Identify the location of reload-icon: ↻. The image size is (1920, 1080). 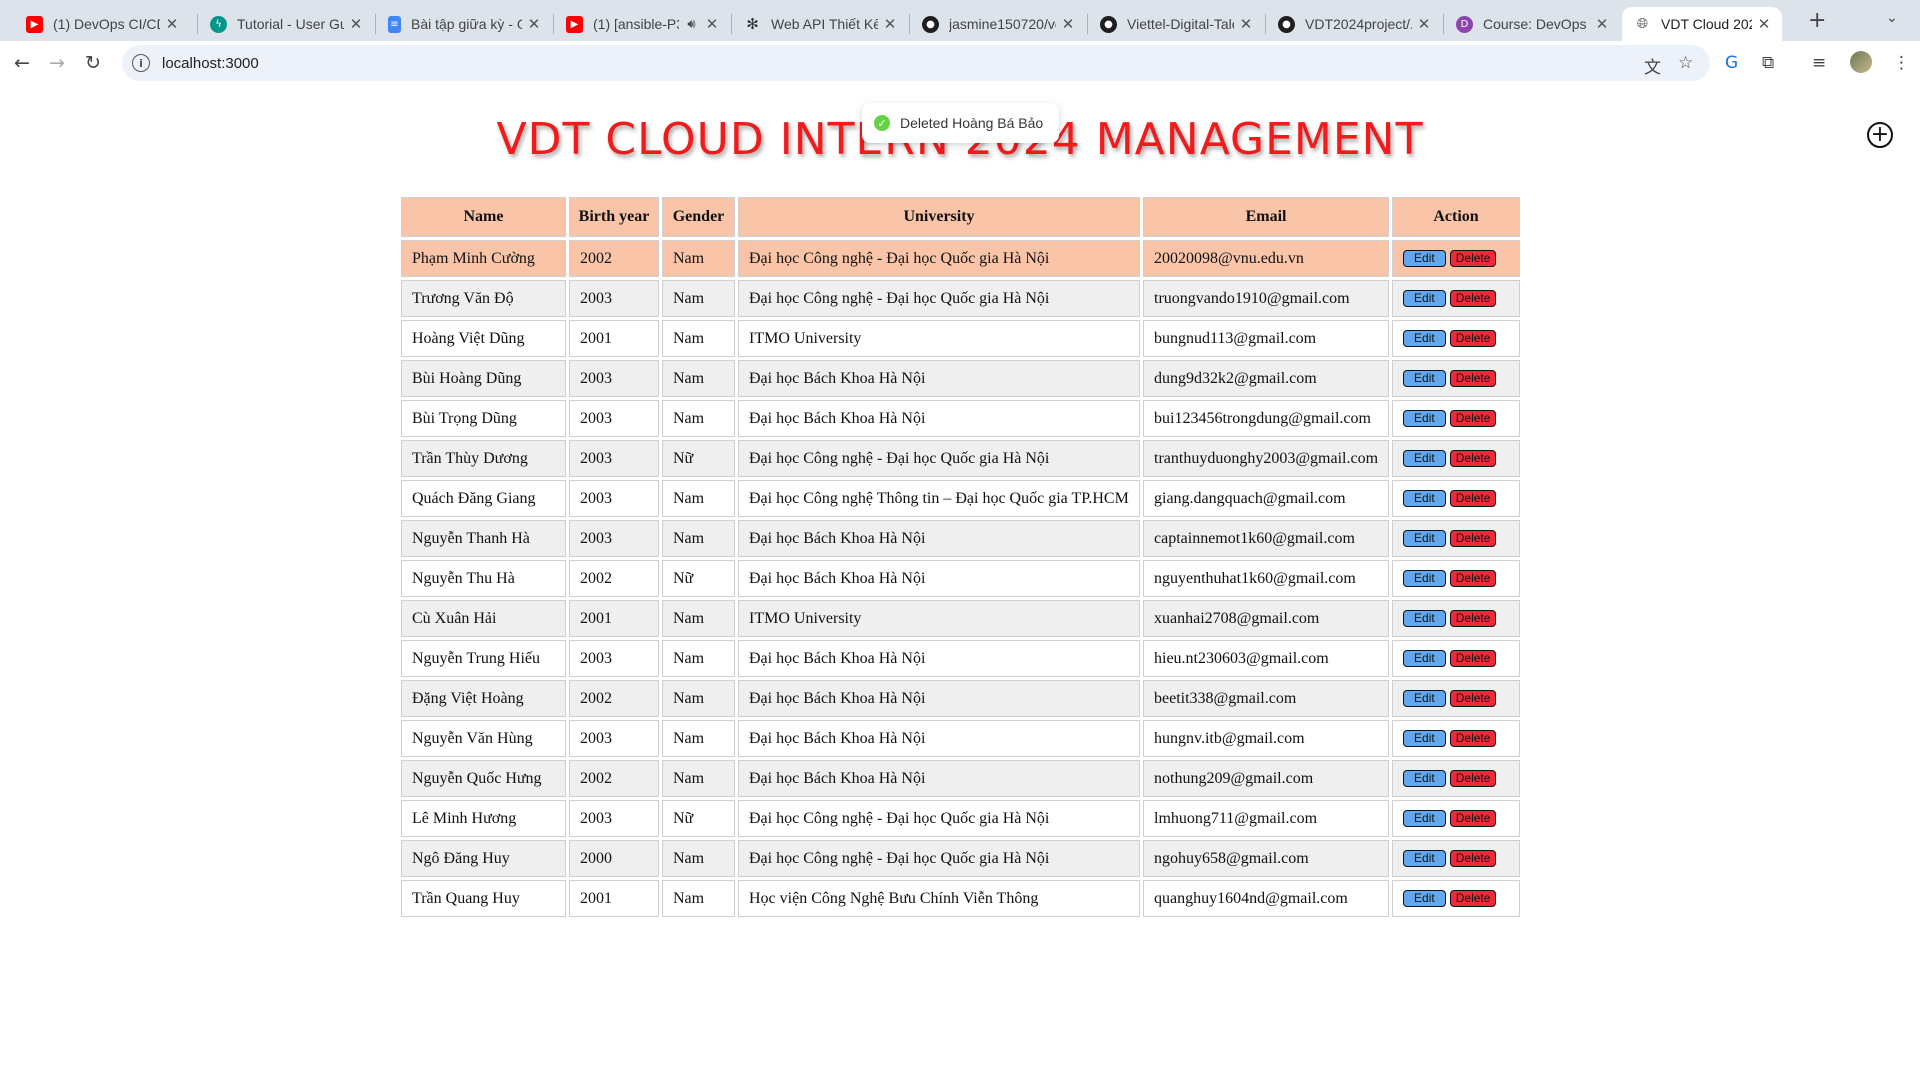
(93, 63).